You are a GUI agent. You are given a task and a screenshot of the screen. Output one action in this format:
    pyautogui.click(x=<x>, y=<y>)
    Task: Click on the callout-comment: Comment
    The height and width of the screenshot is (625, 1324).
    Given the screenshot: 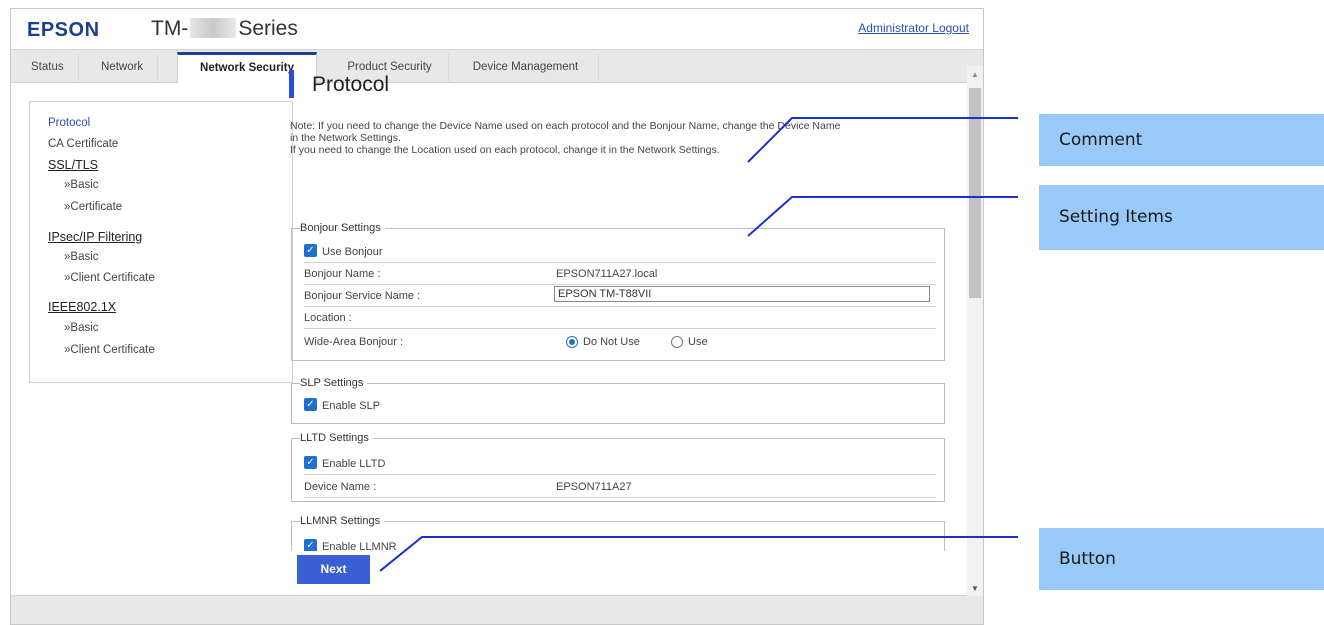 What is the action you would take?
    pyautogui.click(x=1181, y=140)
    